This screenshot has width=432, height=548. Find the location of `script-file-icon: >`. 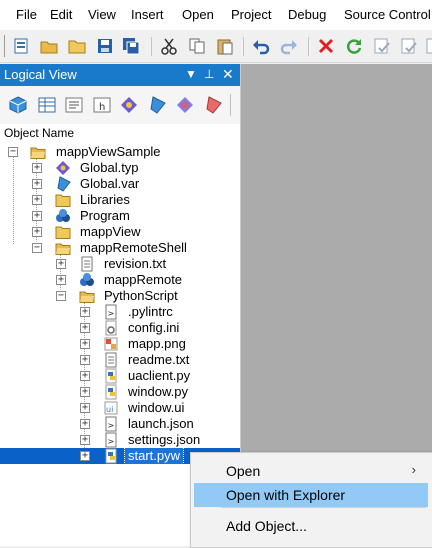

script-file-icon: > is located at coordinates (111, 440).